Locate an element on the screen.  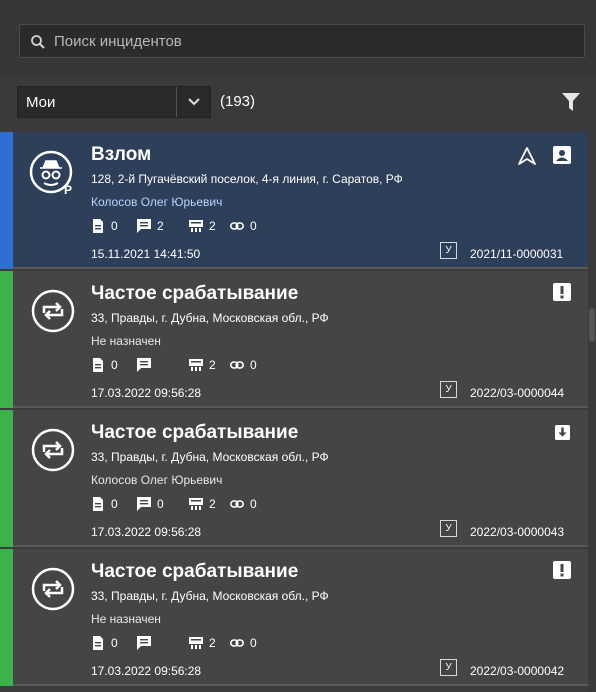
search-field: Поиск инцидентов is located at coordinates (302, 41).